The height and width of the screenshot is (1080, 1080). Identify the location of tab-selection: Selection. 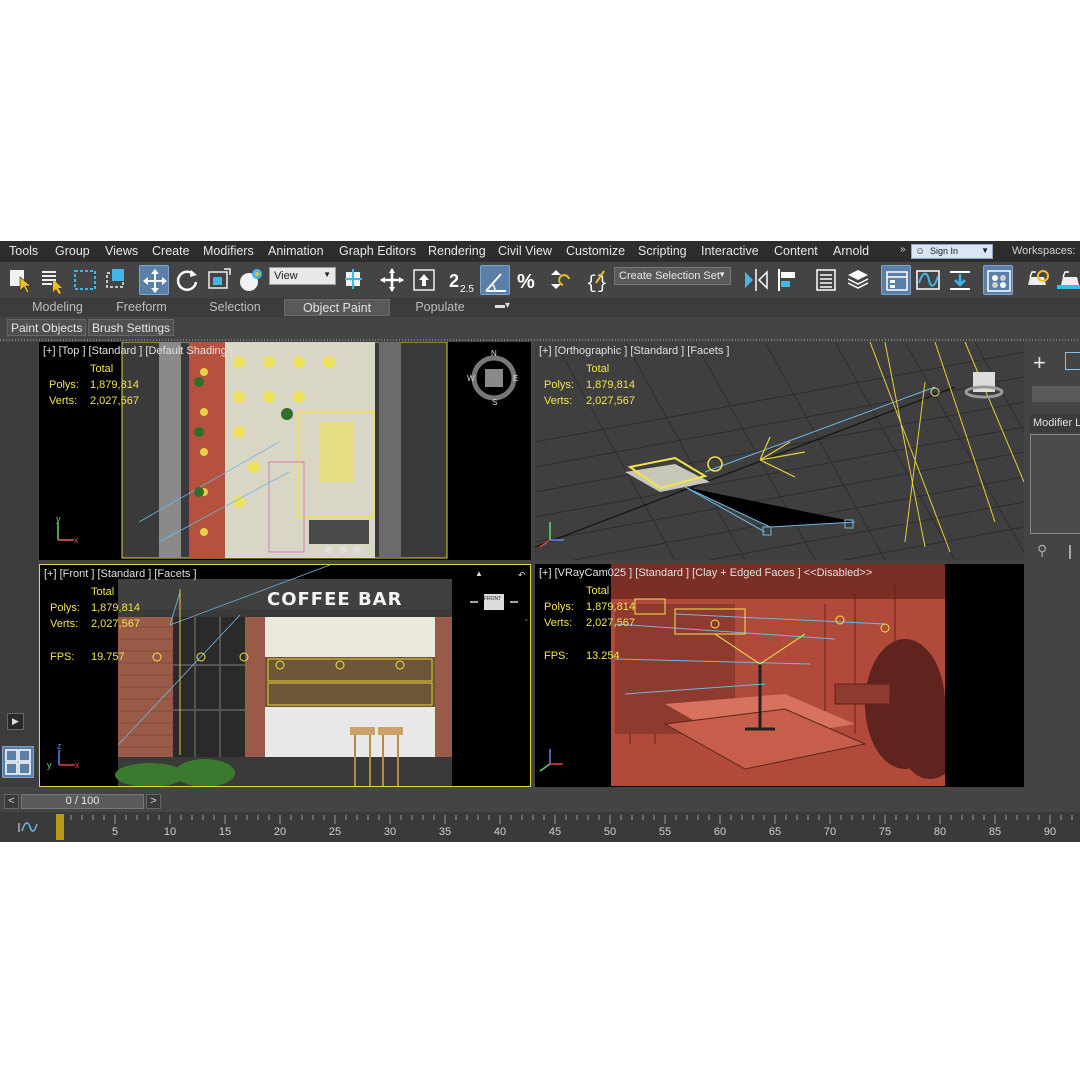
(235, 307).